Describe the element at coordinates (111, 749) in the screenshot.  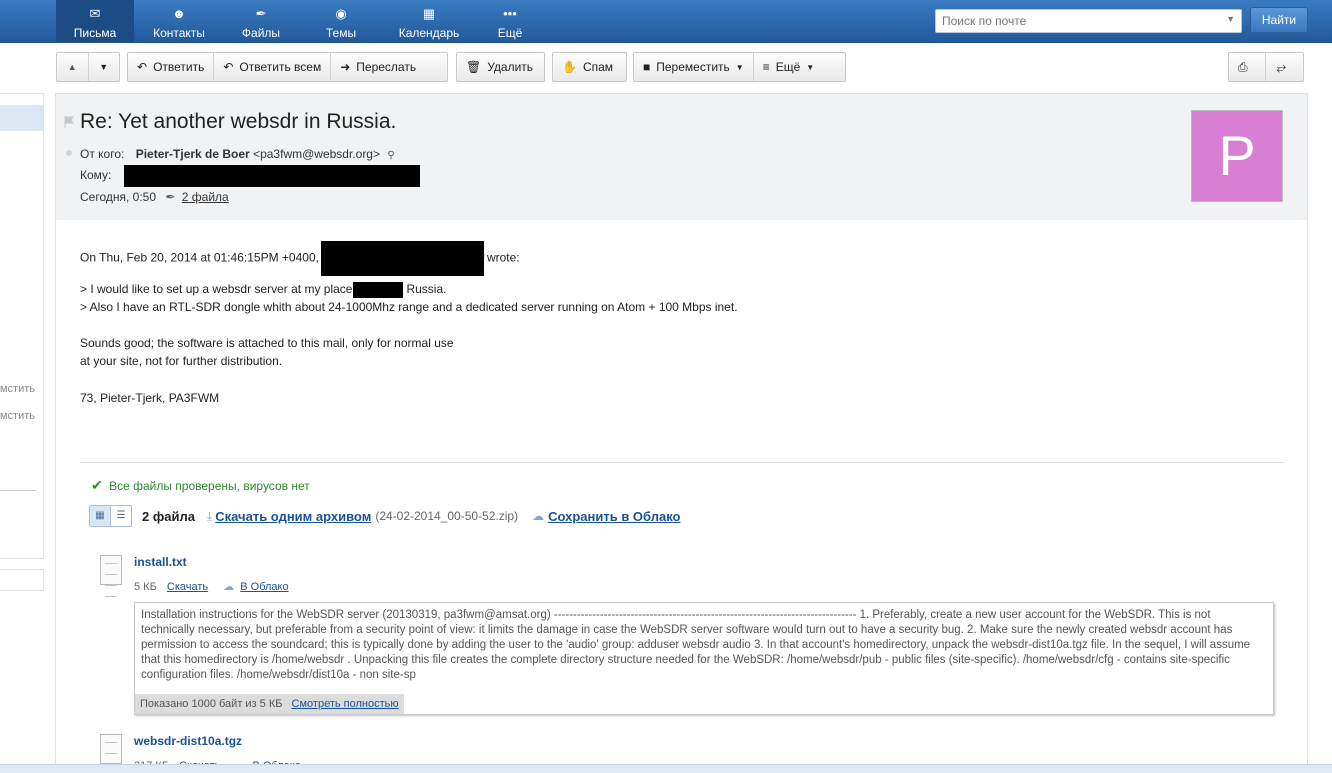
I see `archive-file-icon` at that location.